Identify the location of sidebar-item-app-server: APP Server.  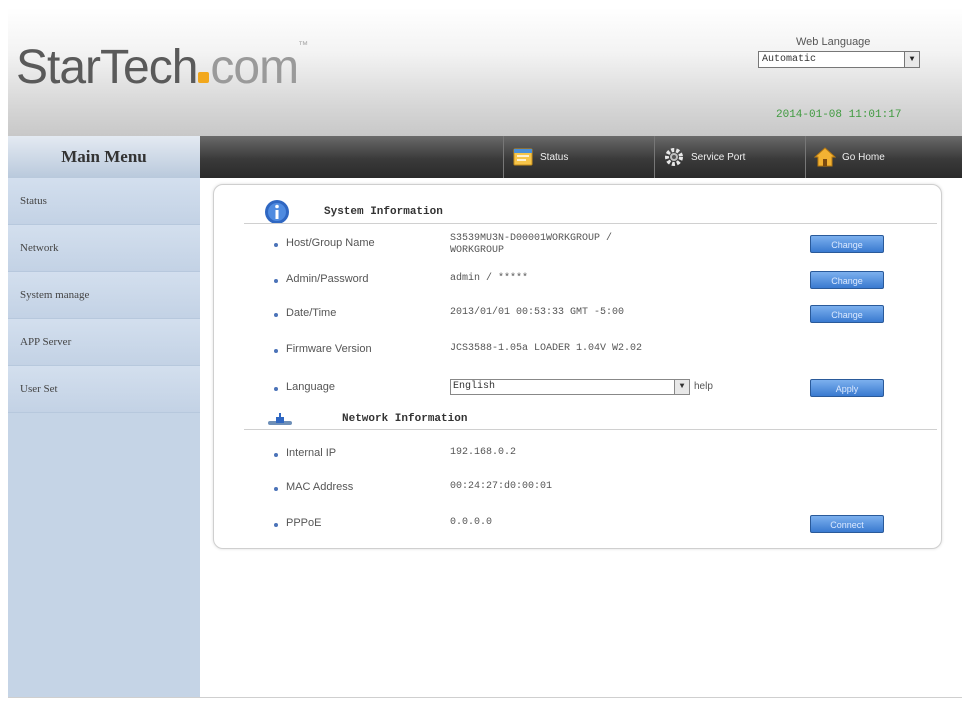
(104, 342).